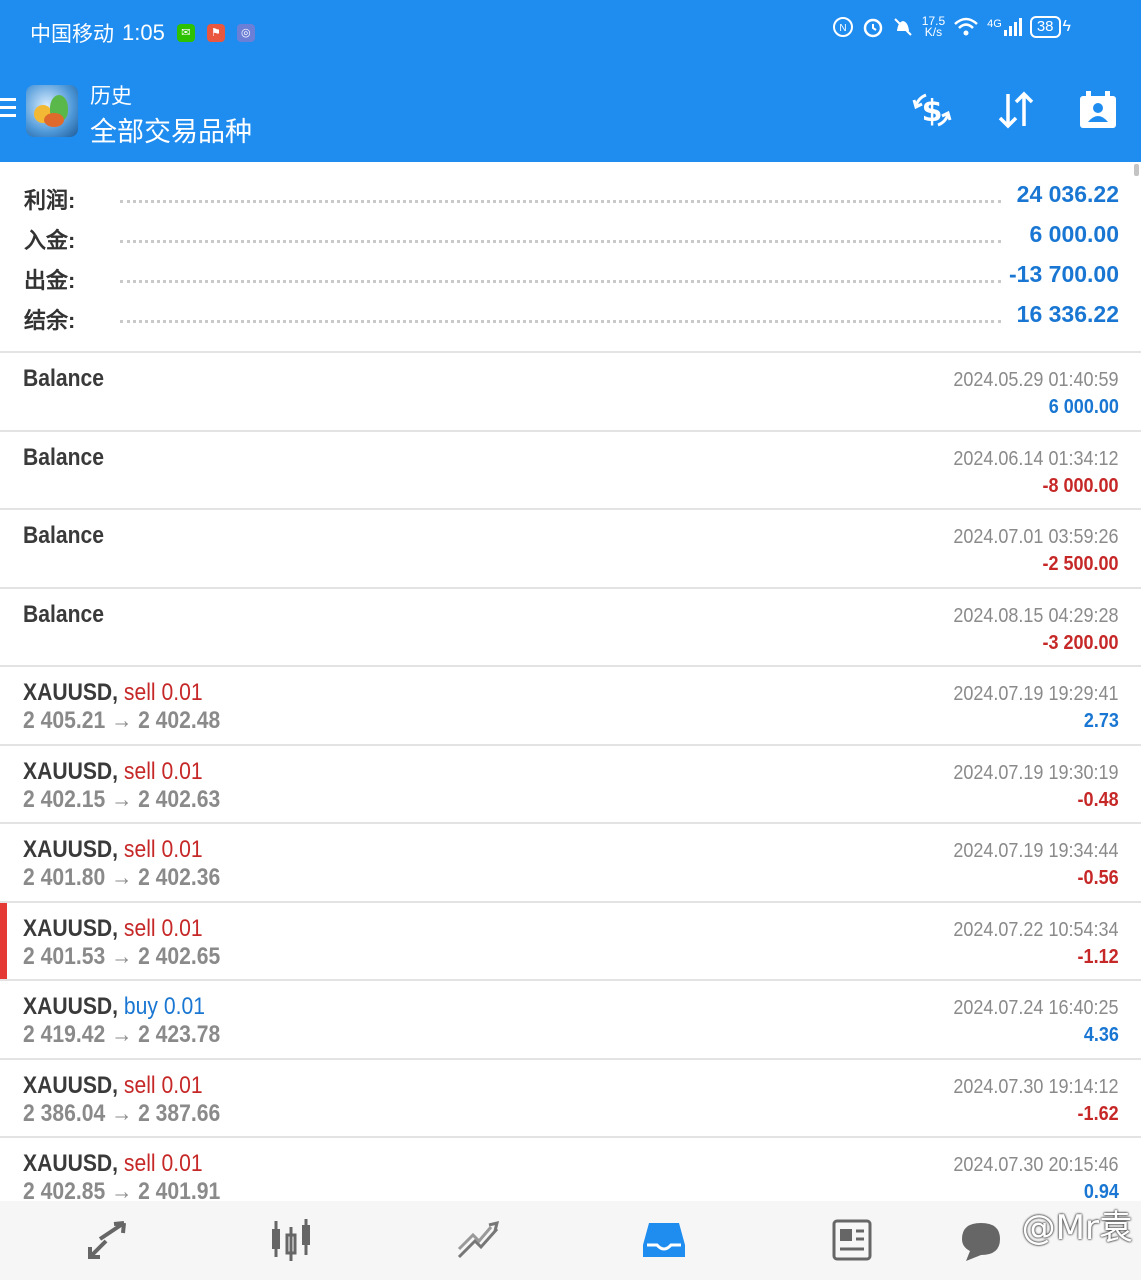  Describe the element at coordinates (664, 1240) in the screenshot. I see `history-icon` at that location.